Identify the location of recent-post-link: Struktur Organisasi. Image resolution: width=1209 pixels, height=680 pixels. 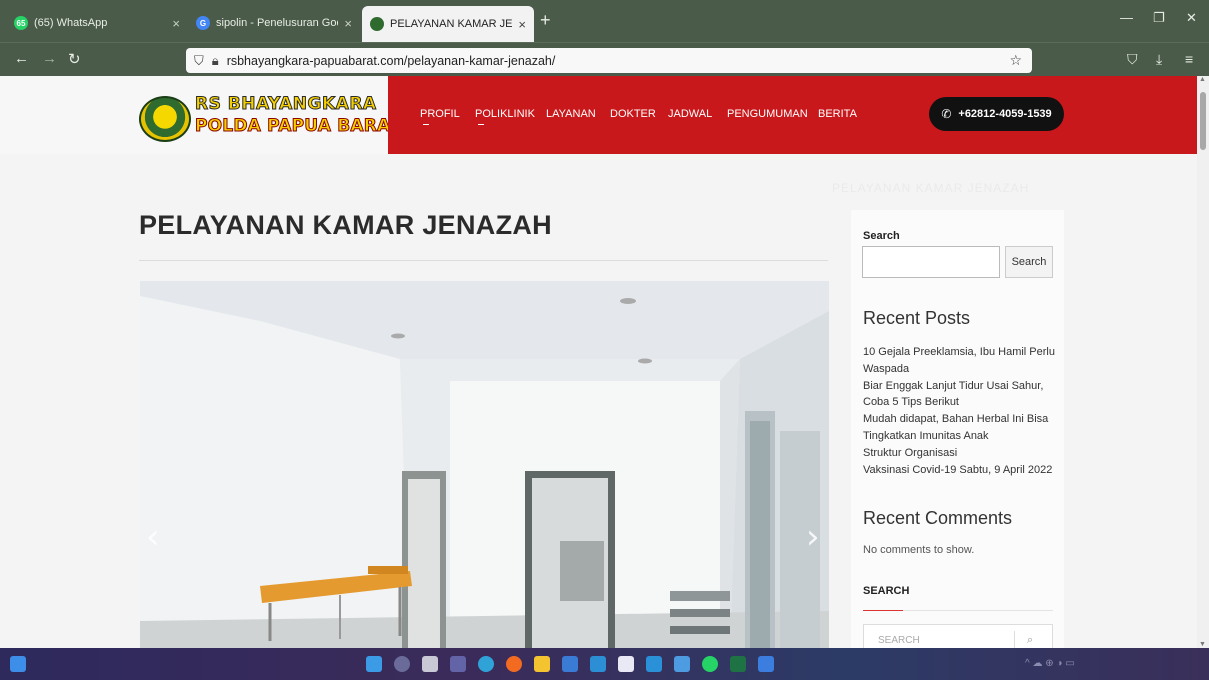
(961, 453).